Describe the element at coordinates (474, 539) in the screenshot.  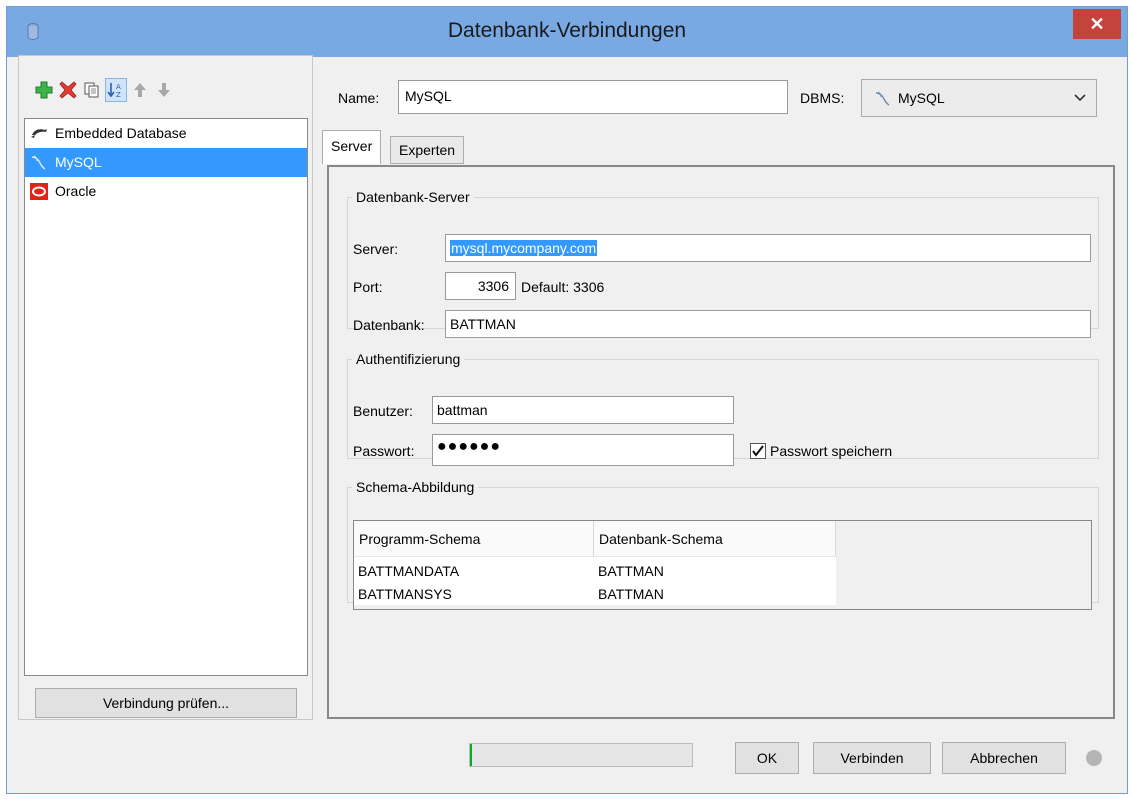
I see `column-header-program-schema: Programm-Schema` at that location.